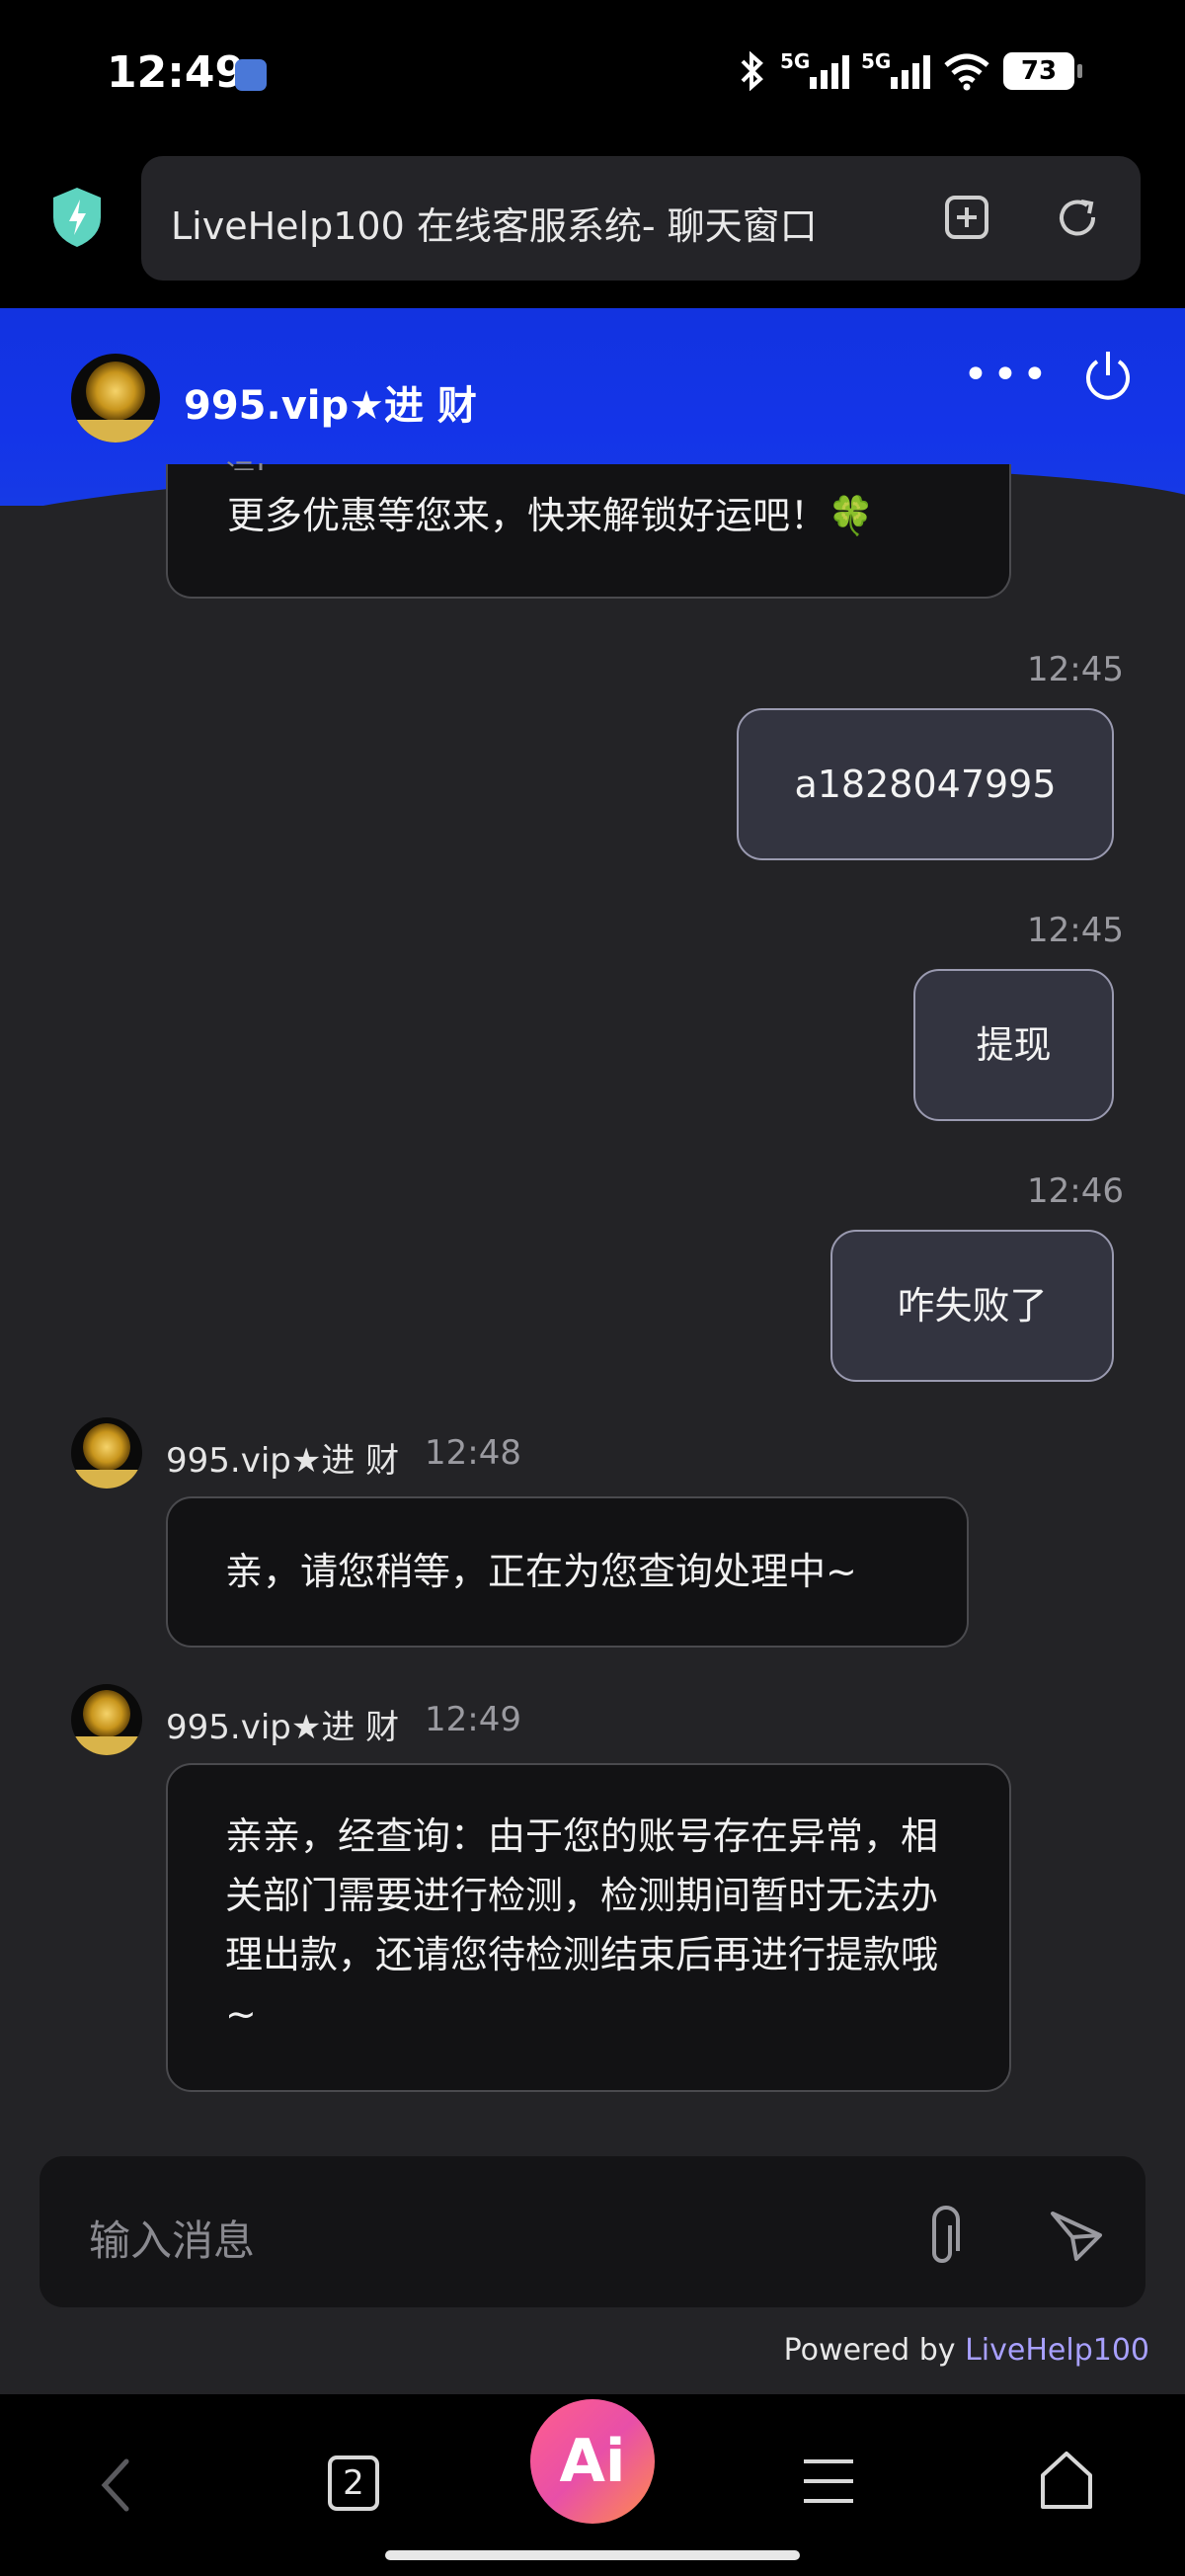 This screenshot has width=1185, height=2576. Describe the element at coordinates (1057, 2350) in the screenshot. I see `livehelp-link: LiveHelp100` at that location.